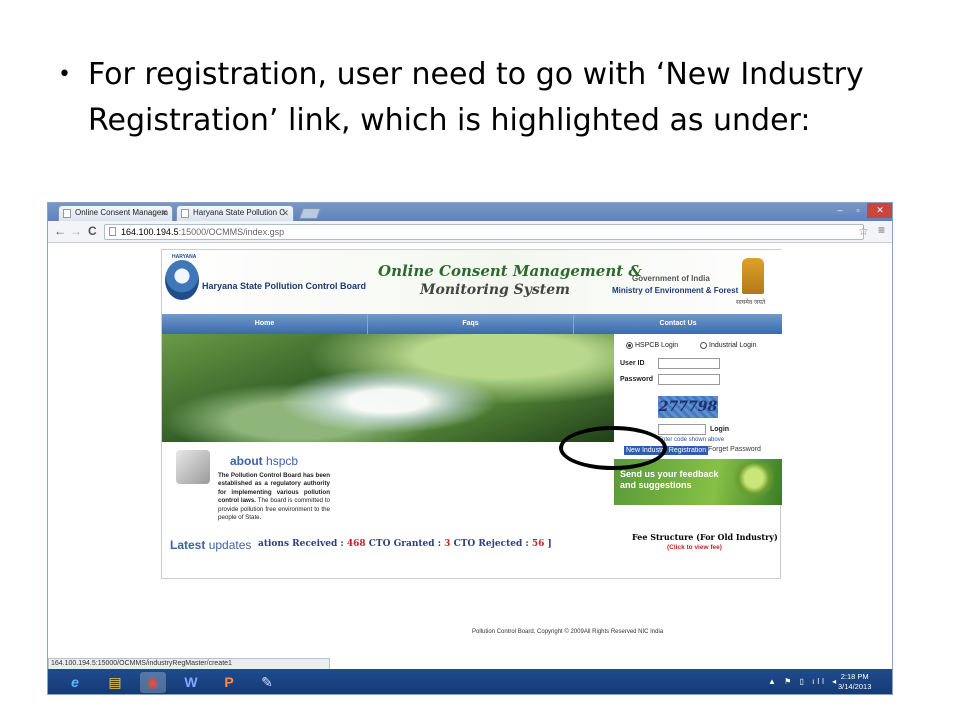 The image size is (960, 720). Describe the element at coordinates (703, 345) in the screenshot. I see `industrial-login-radio` at that location.